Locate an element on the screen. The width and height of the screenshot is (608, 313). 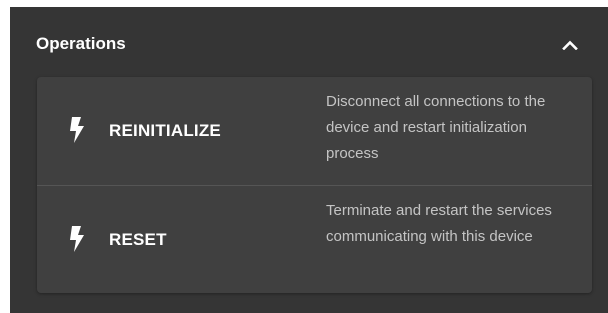
operation-label: RESET is located at coordinates (138, 239).